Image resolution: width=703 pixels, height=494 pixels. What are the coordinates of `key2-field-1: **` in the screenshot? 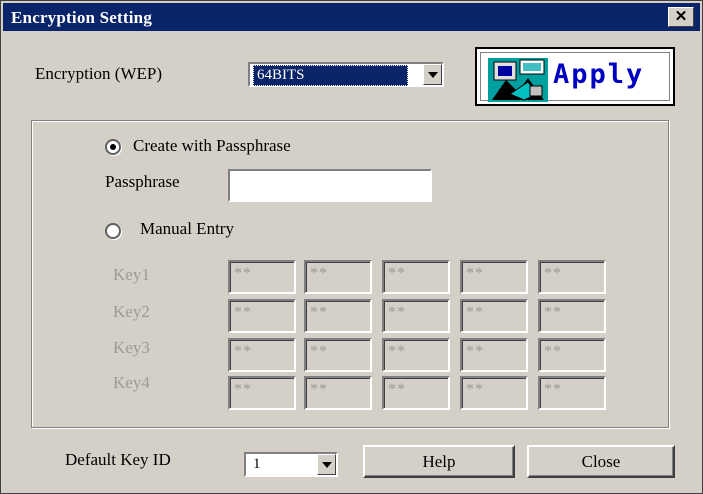 It's located at (262, 316).